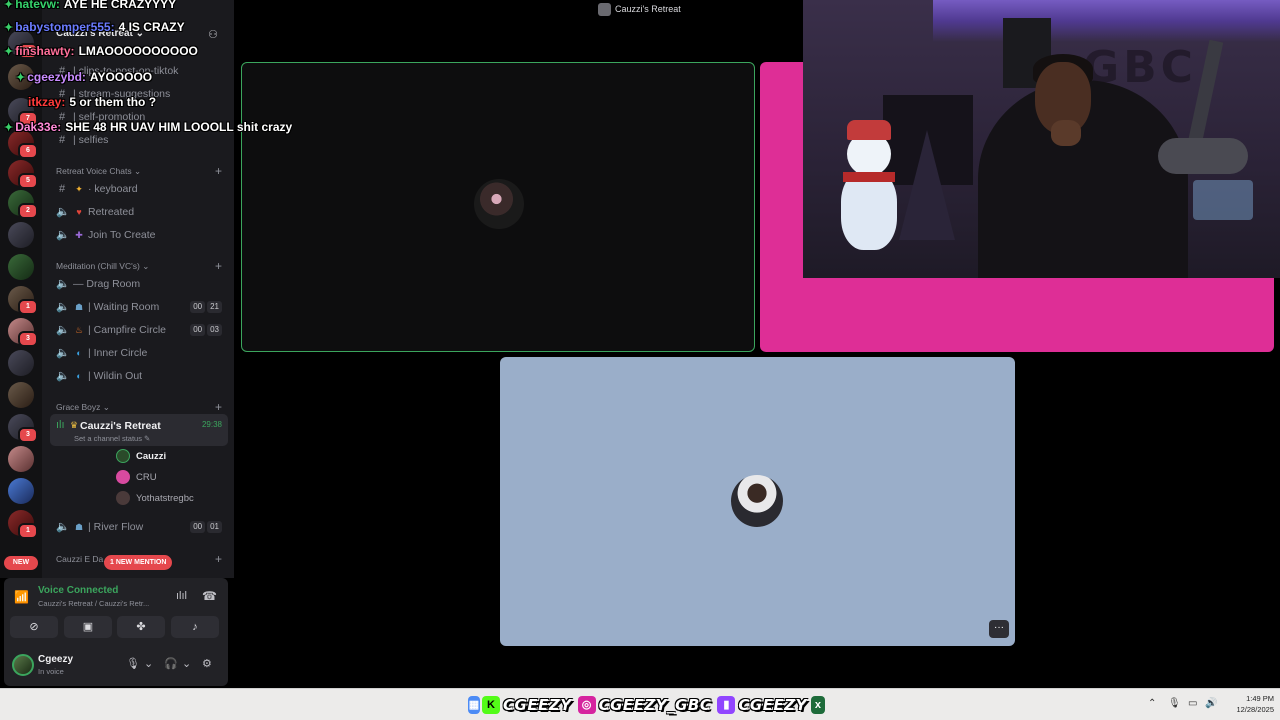 The height and width of the screenshot is (720, 1280). Describe the element at coordinates (138, 562) in the screenshot. I see `new-mention-pill: 1 NEW MENTION` at that location.